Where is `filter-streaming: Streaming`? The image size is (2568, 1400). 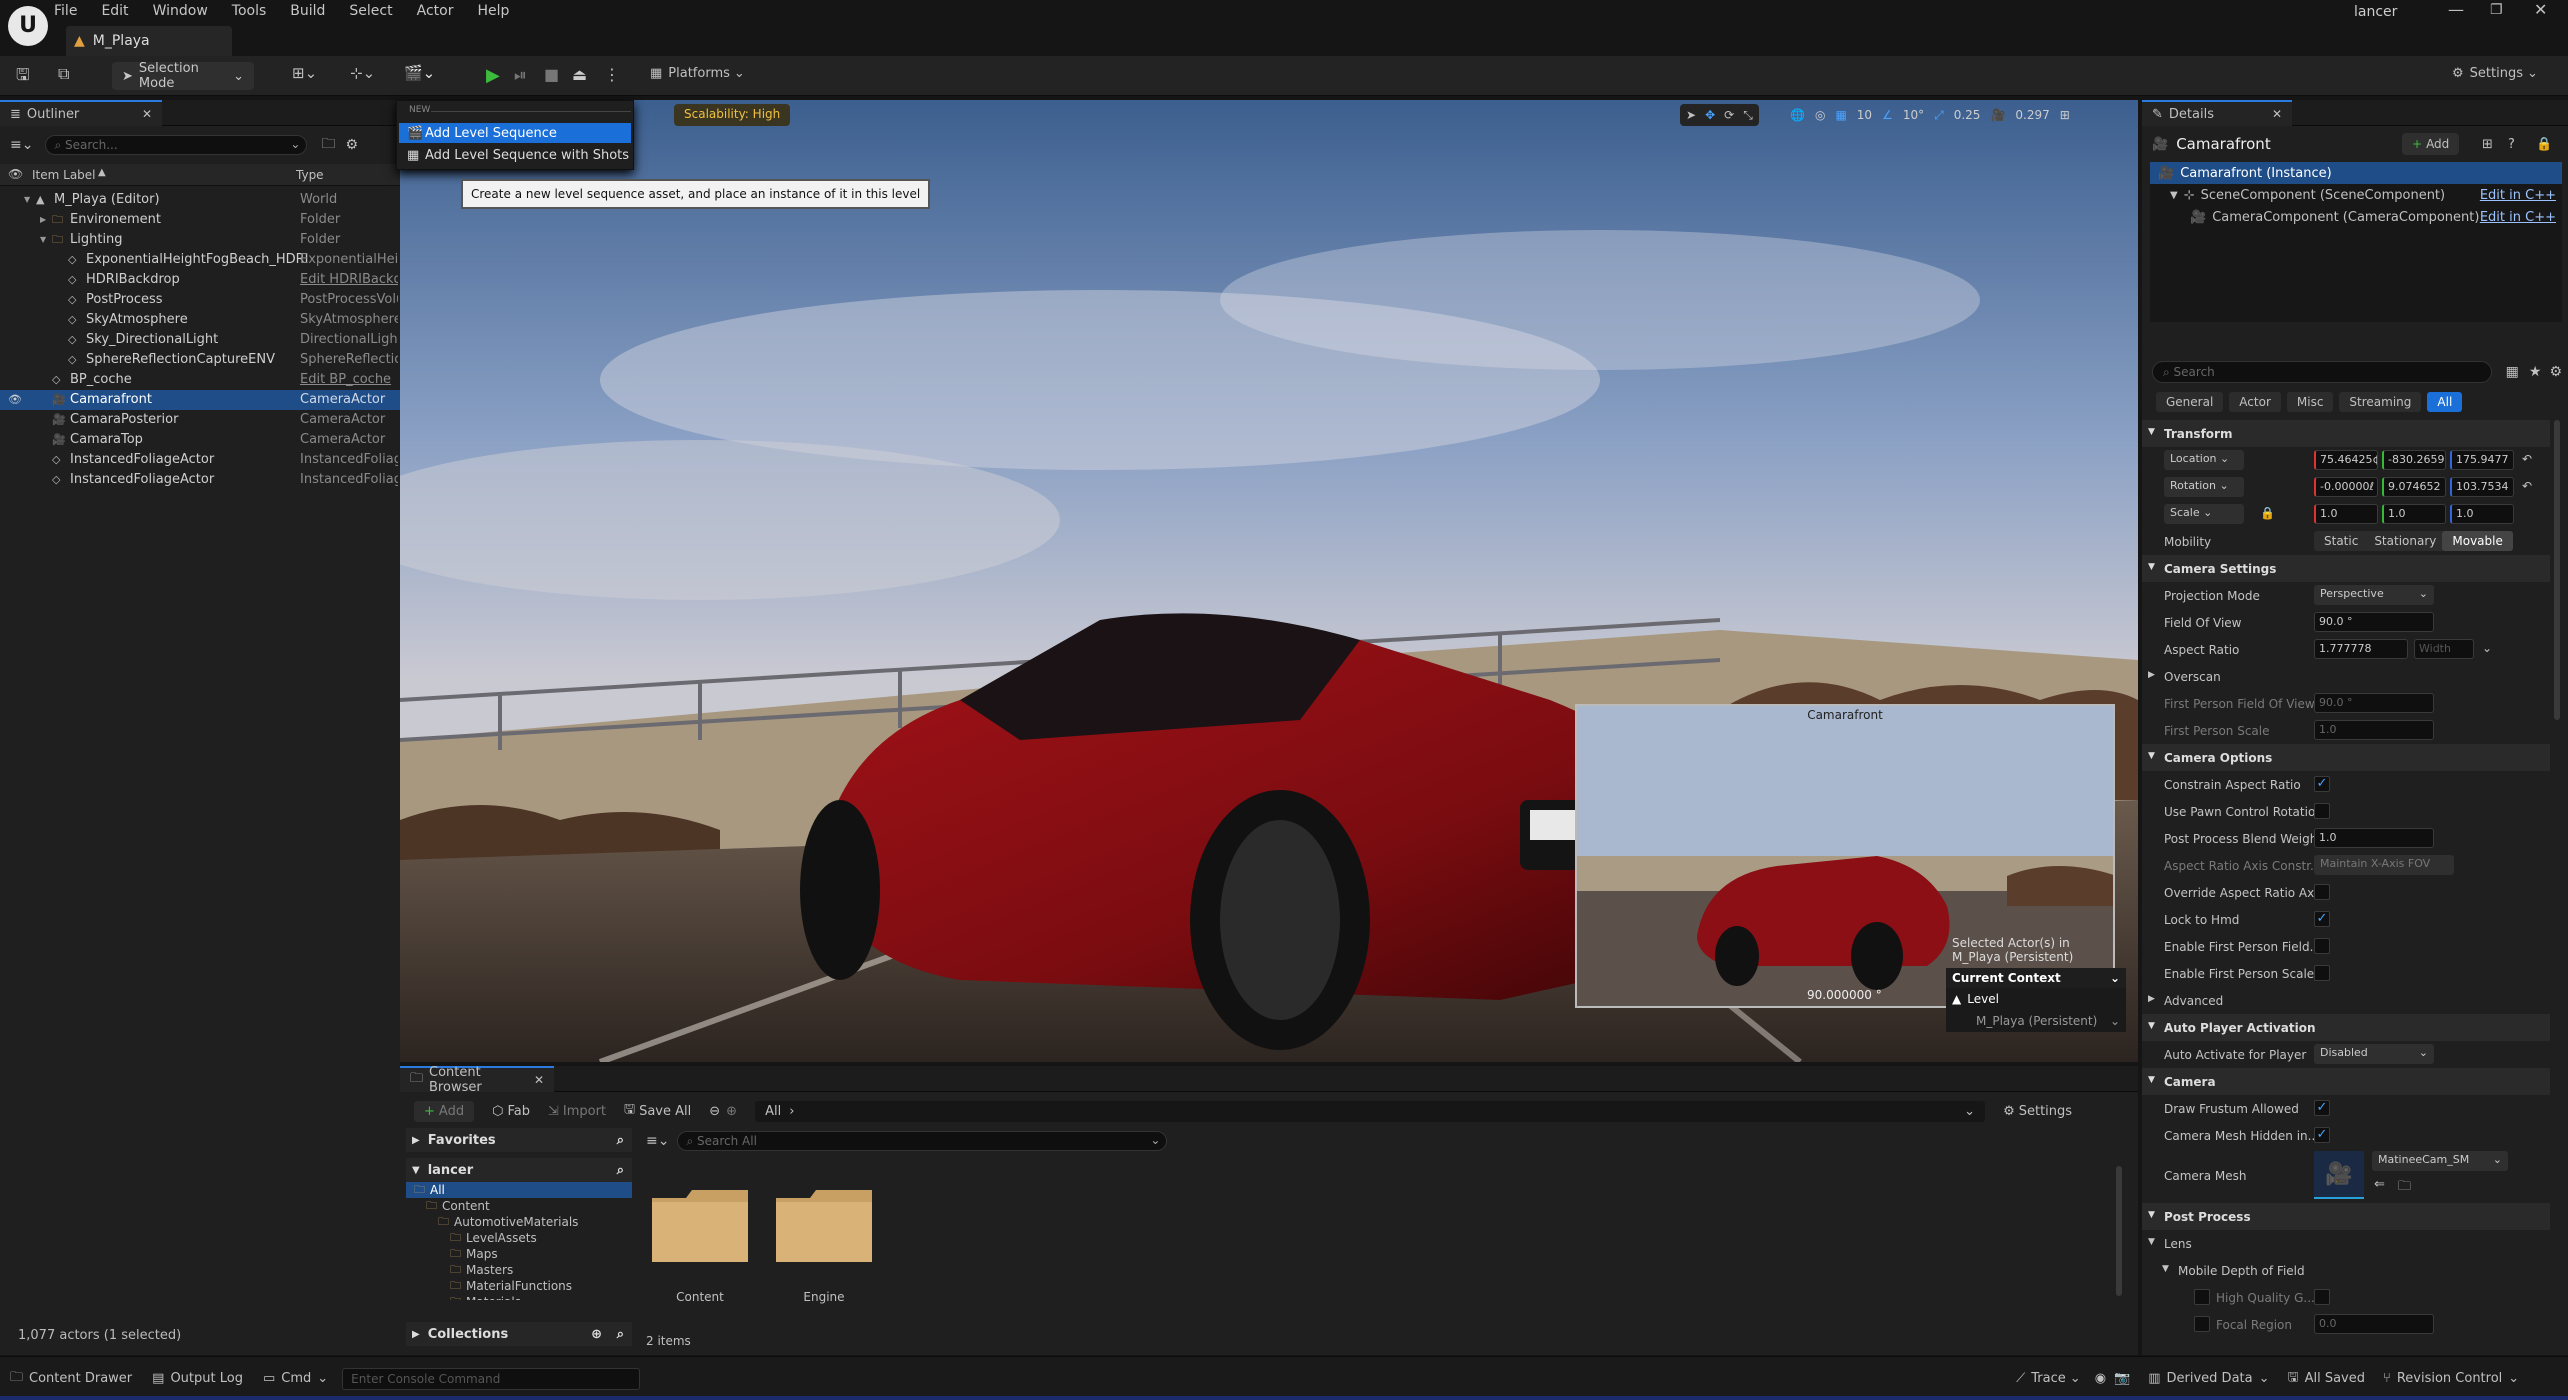
filter-streaming: Streaming is located at coordinates (2380, 402).